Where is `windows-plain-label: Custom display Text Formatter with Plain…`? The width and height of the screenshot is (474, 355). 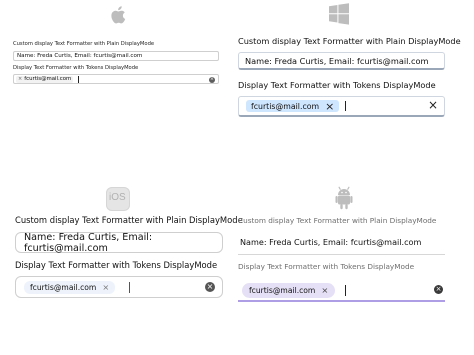 windows-plain-label: Custom display Text Formatter with Plain… is located at coordinates (349, 41).